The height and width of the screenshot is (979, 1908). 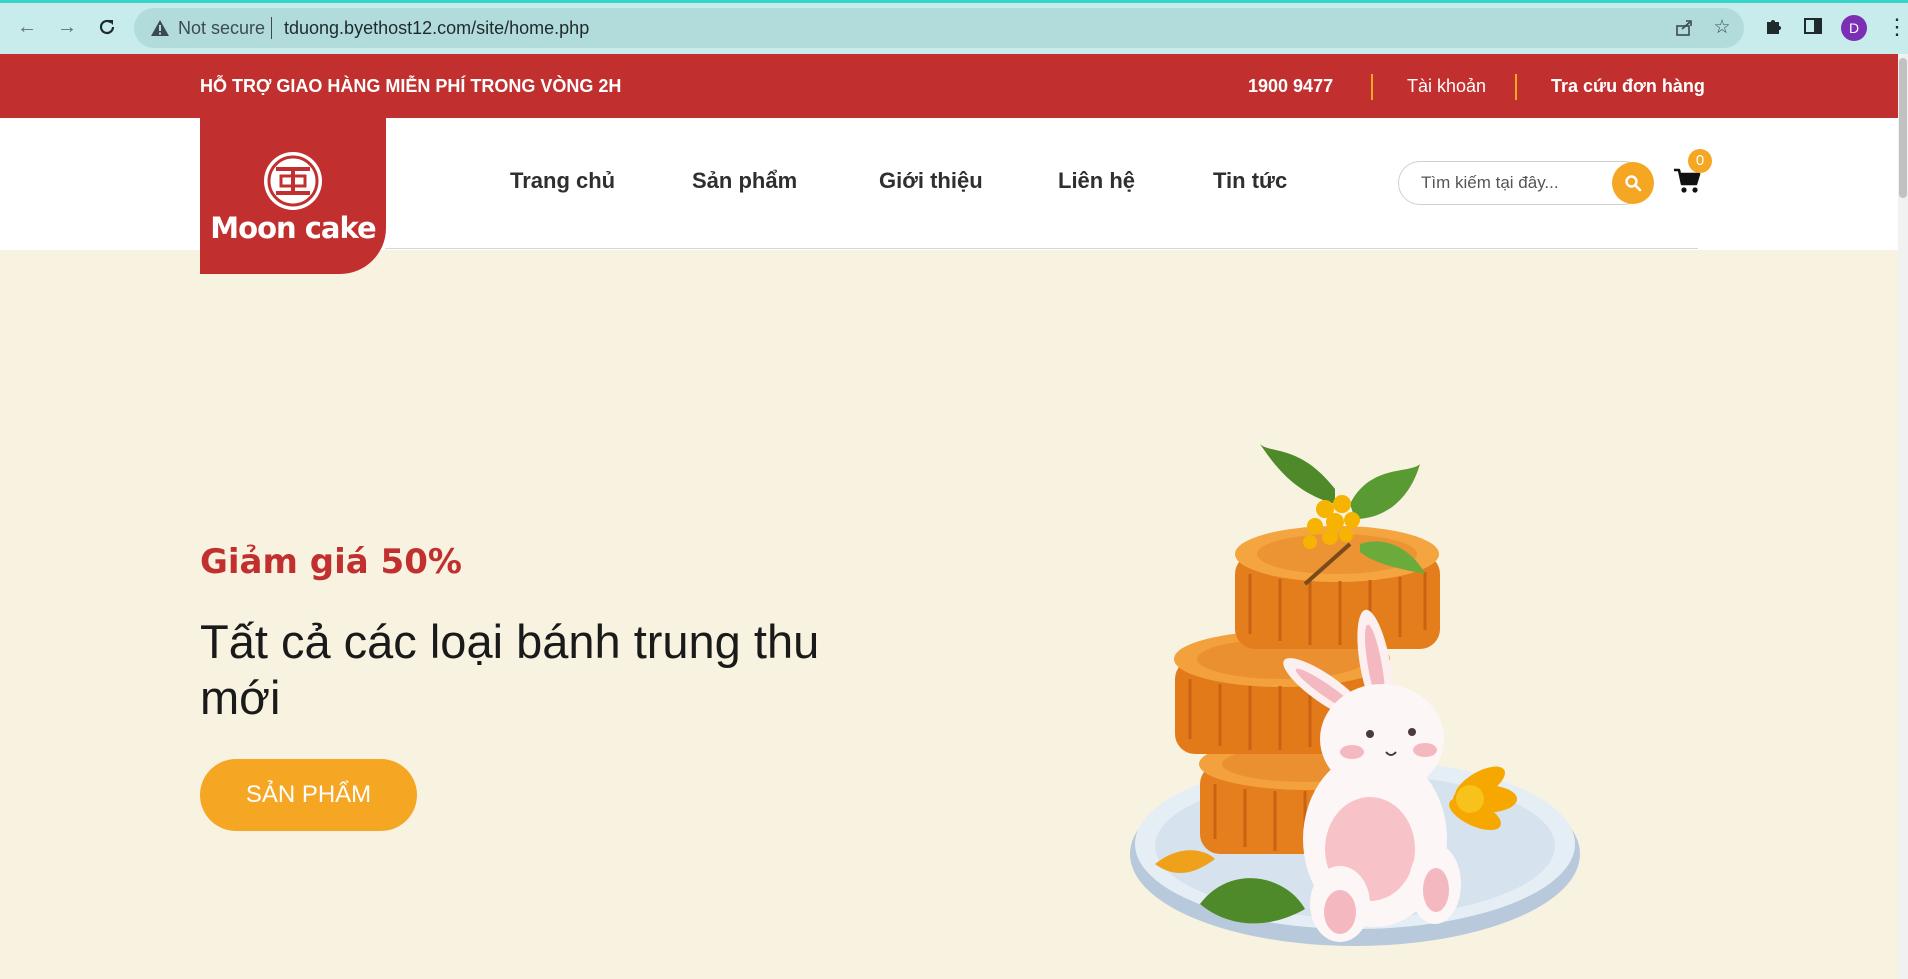 I want to click on account-link: Tài khoản, so click(x=1446, y=86).